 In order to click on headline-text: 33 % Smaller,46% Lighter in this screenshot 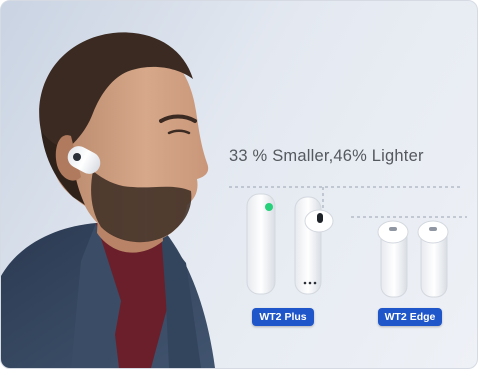, I will do `click(326, 156)`.